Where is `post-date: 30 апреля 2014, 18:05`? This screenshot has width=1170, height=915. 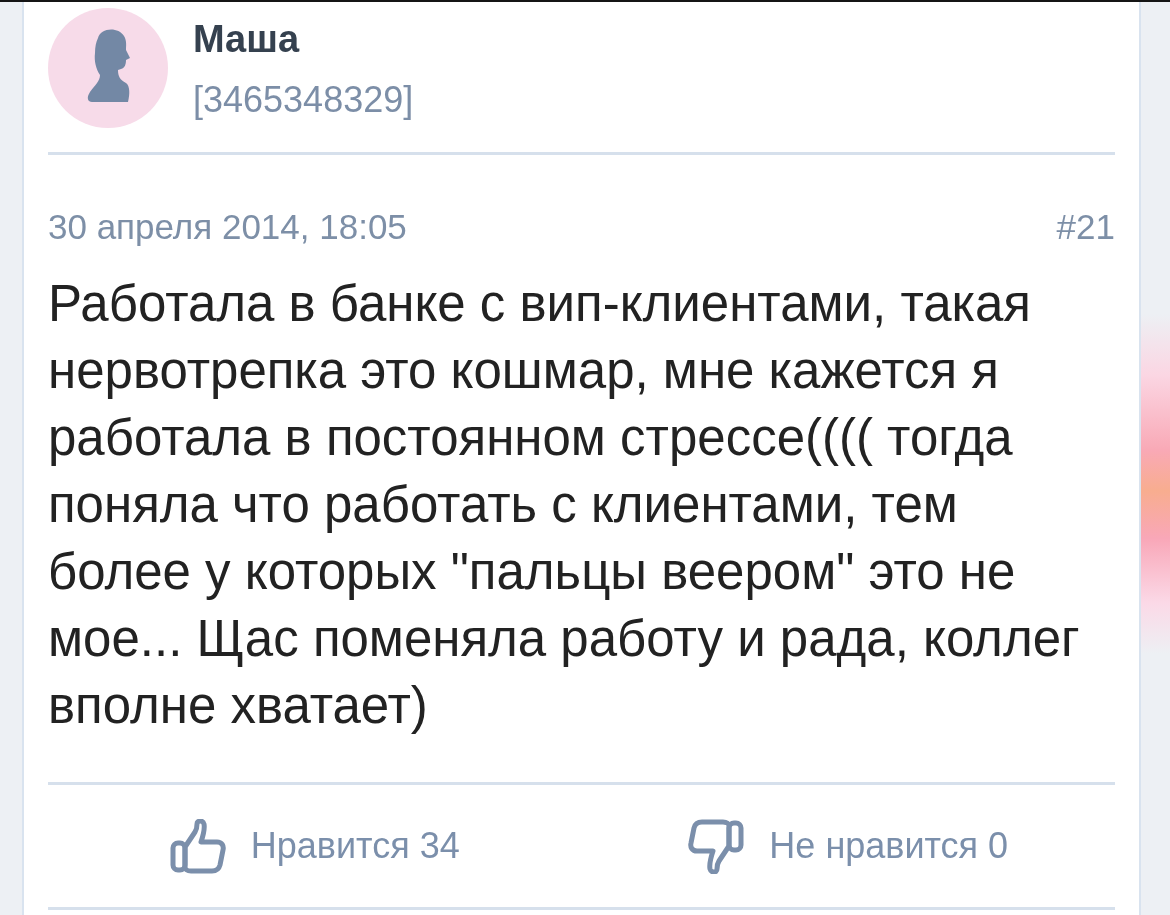
post-date: 30 апреля 2014, 18:05 is located at coordinates (227, 227).